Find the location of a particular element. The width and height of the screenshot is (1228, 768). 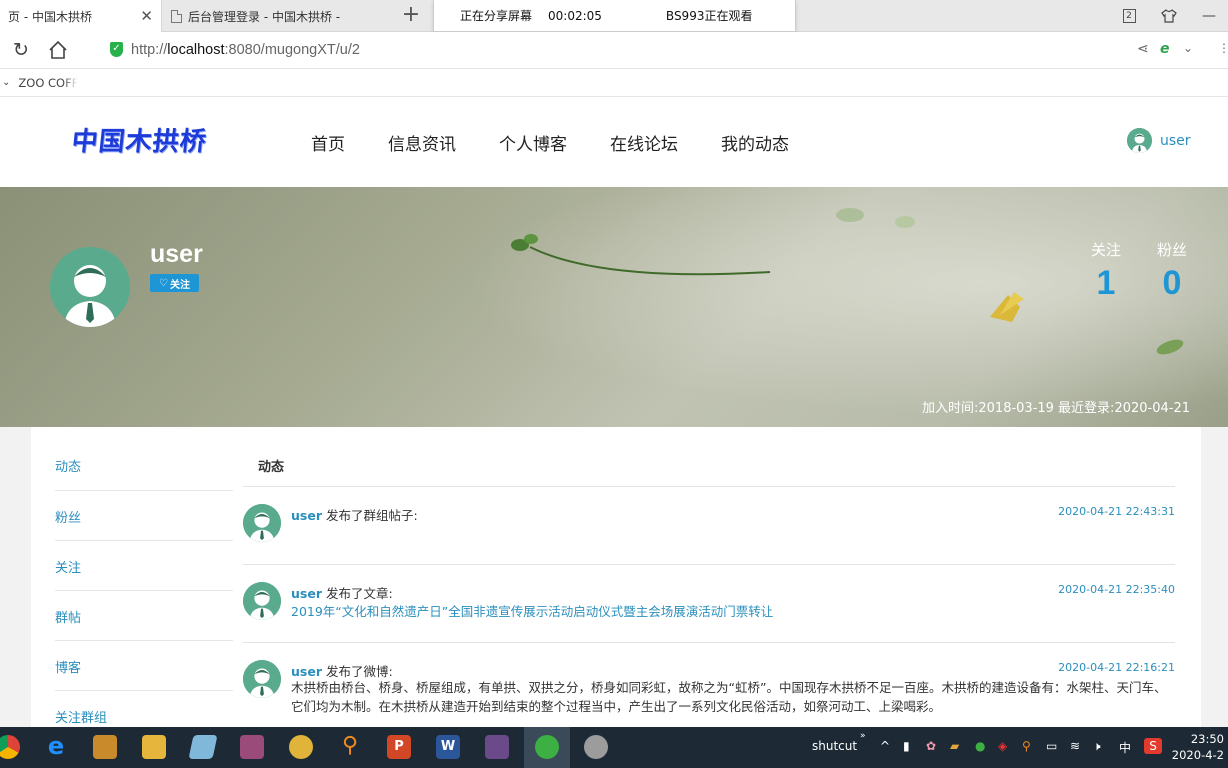

nav-forum: 在线论坛 is located at coordinates (644, 142).